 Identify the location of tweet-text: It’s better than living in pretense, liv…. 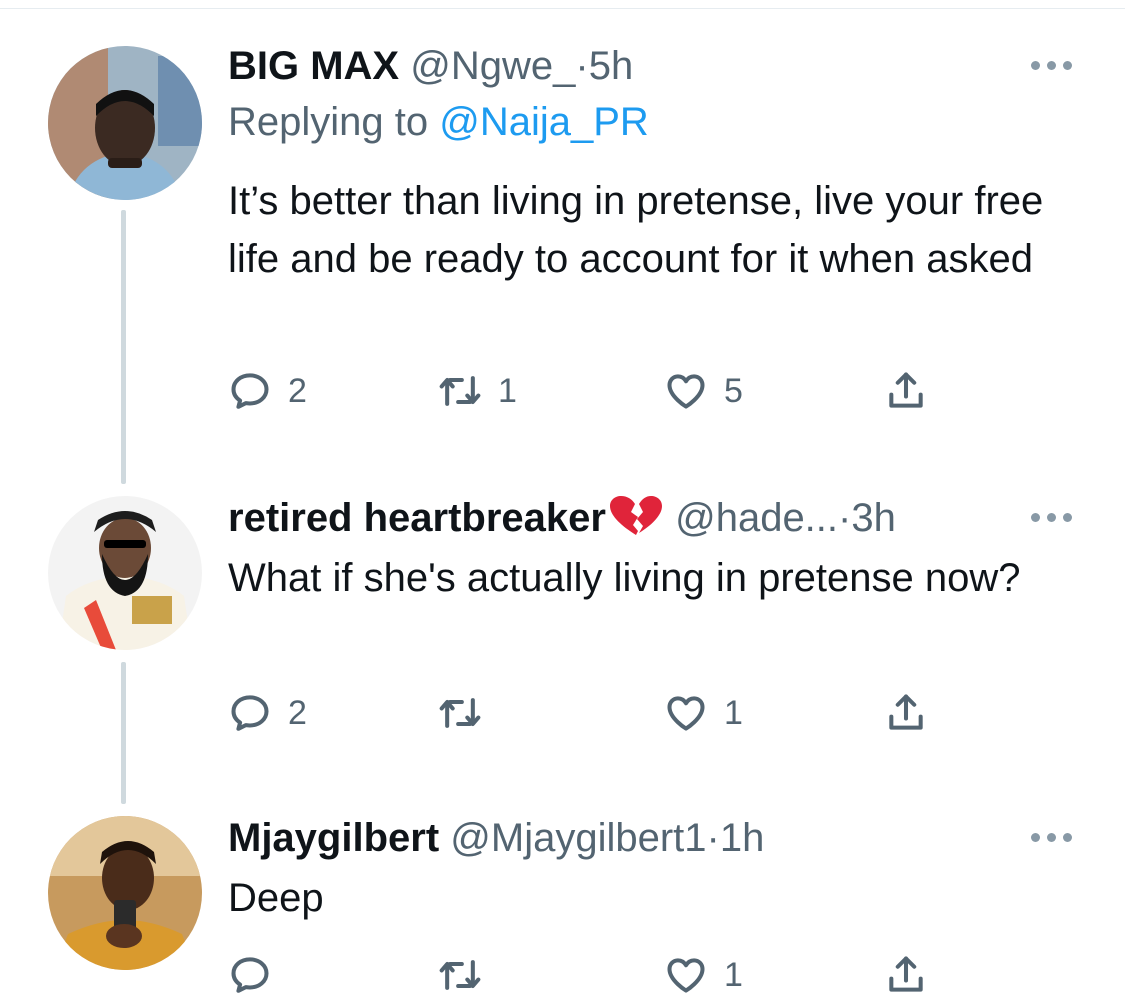
(636, 230).